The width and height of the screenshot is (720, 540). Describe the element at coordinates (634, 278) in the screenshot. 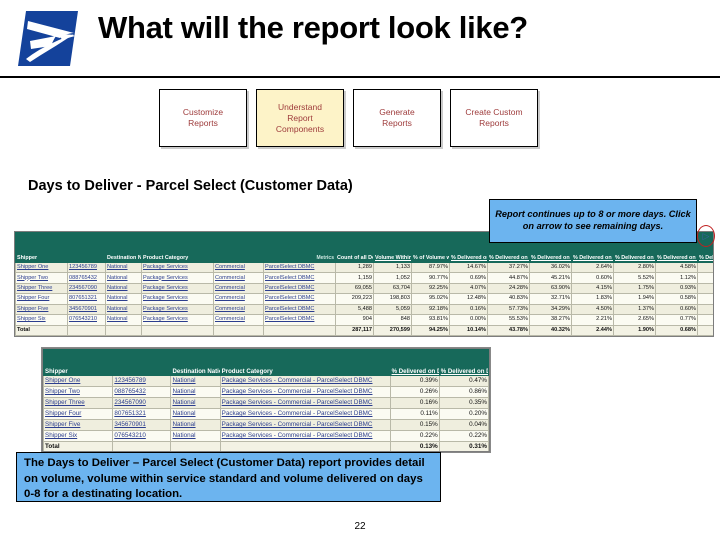

I see `cell-day4: 5.52%` at that location.